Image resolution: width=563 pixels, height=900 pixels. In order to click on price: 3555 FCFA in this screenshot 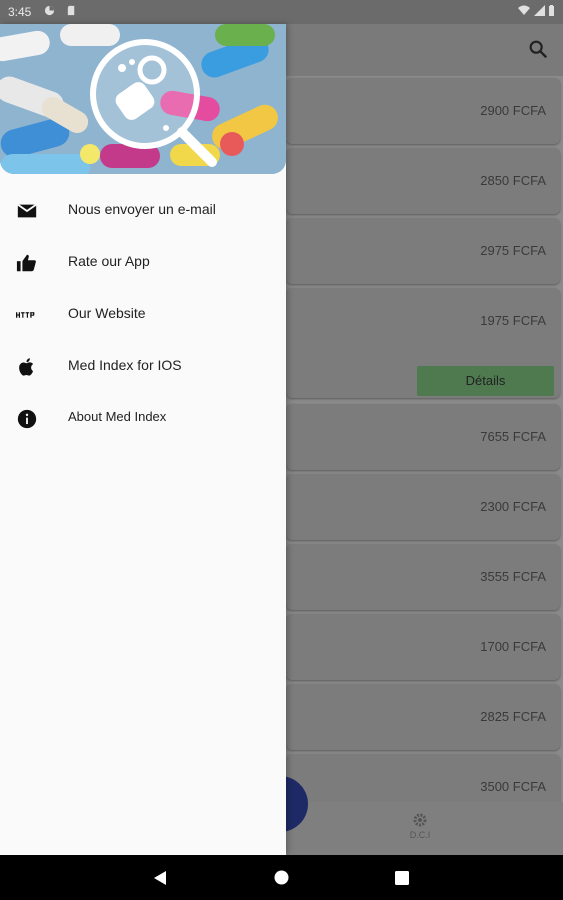, I will do `click(513, 576)`.